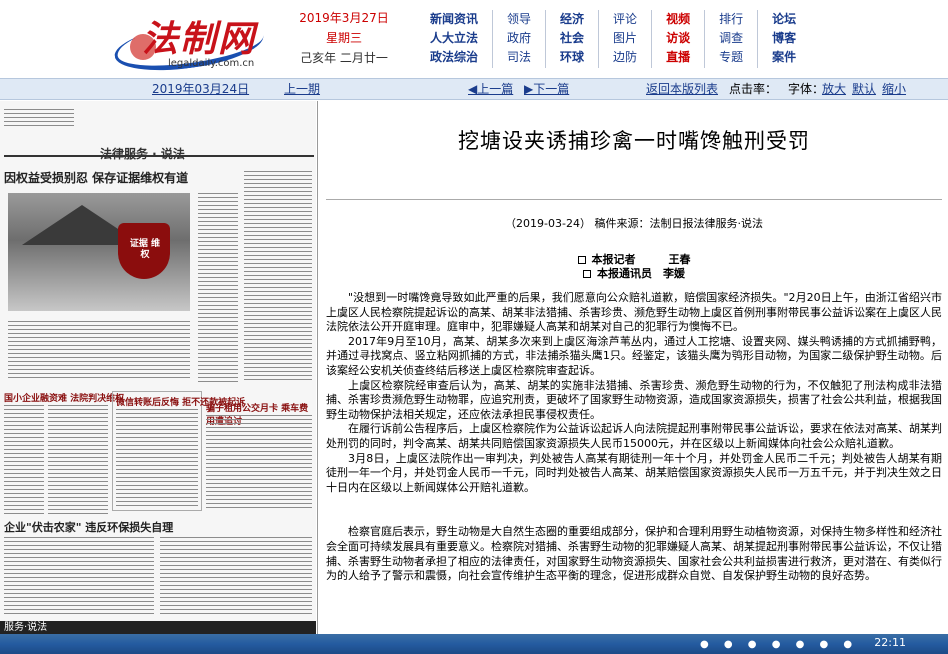 The width and height of the screenshot is (948, 654). I want to click on nav-link: 边防, so click(625, 57).